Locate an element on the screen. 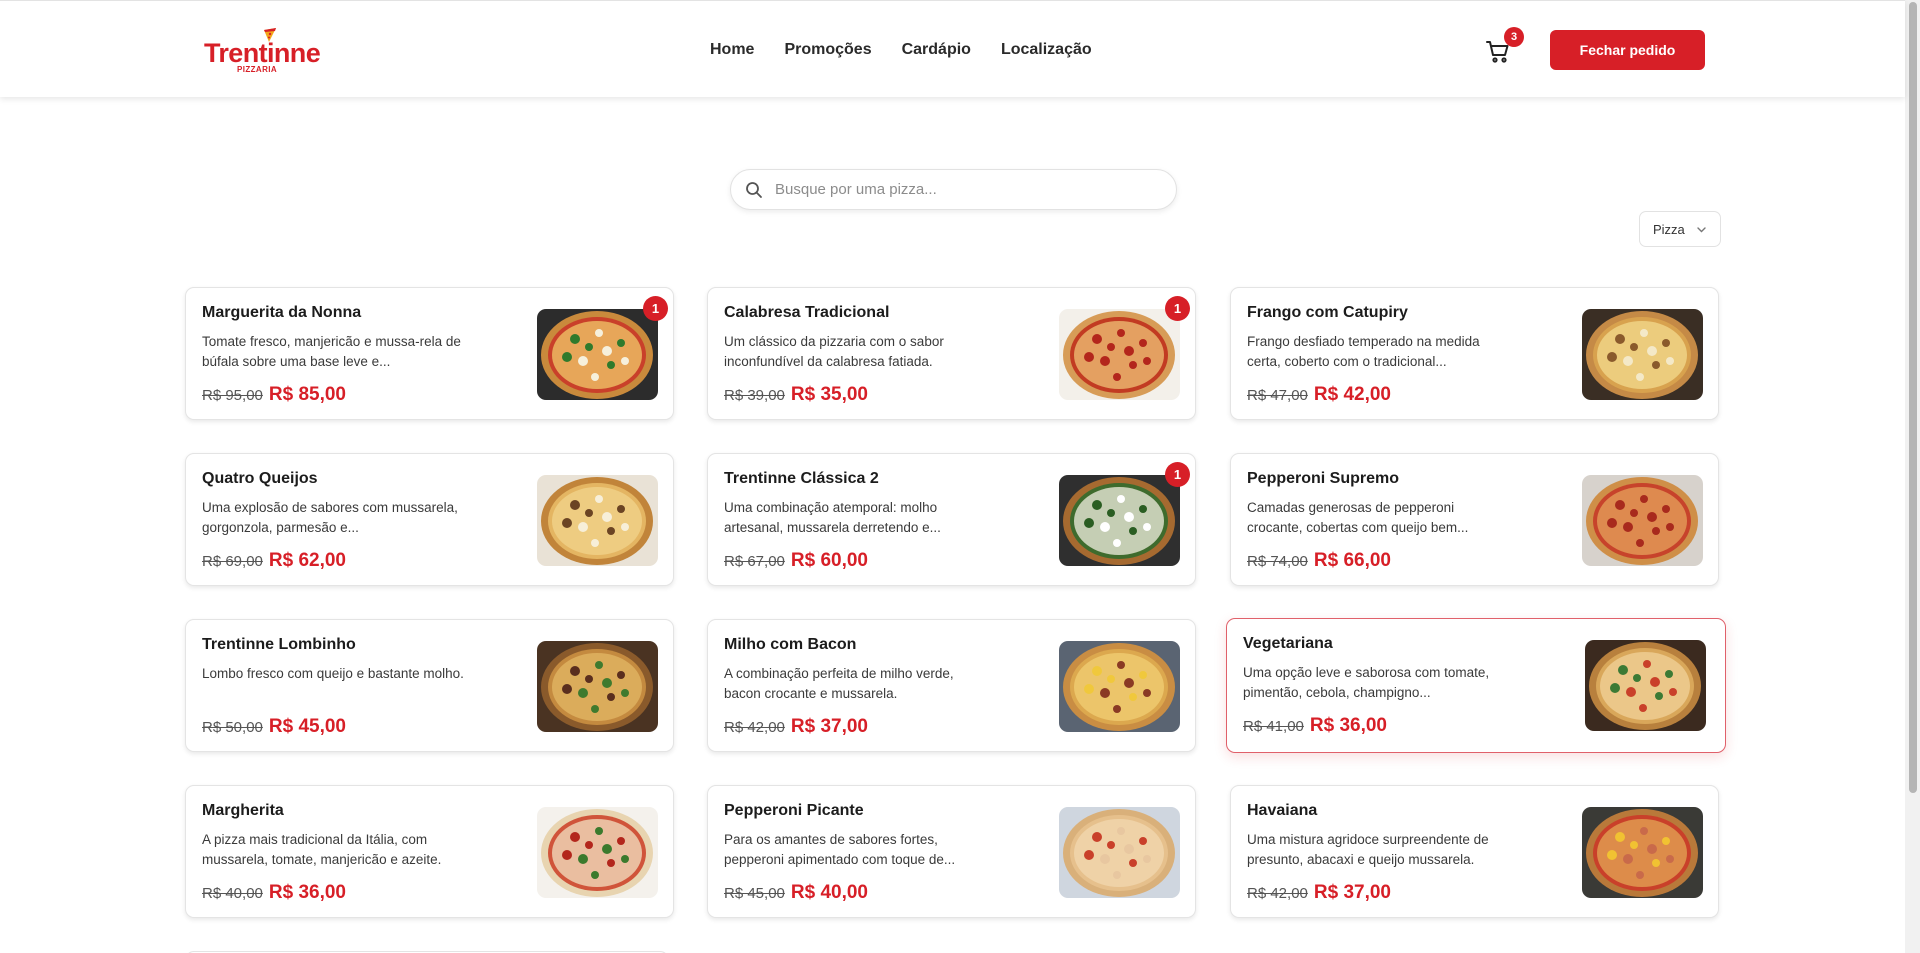  original-price: R$ 47,00 is located at coordinates (1277, 395).